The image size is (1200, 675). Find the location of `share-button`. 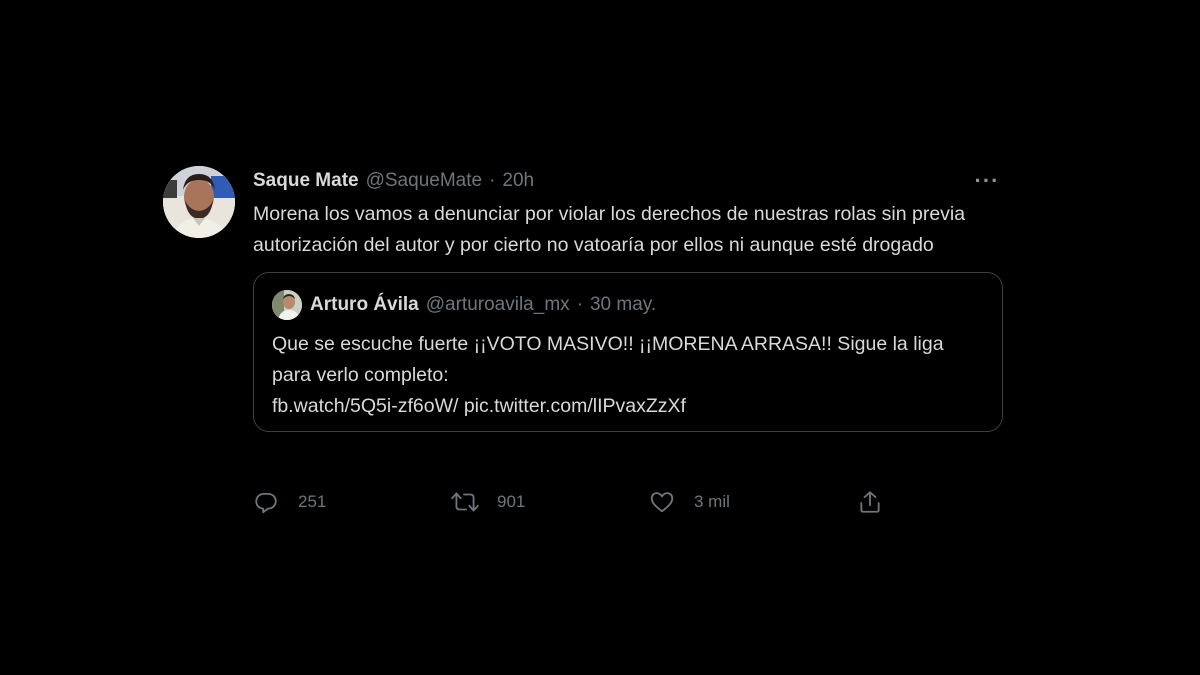

share-button is located at coordinates (870, 502).